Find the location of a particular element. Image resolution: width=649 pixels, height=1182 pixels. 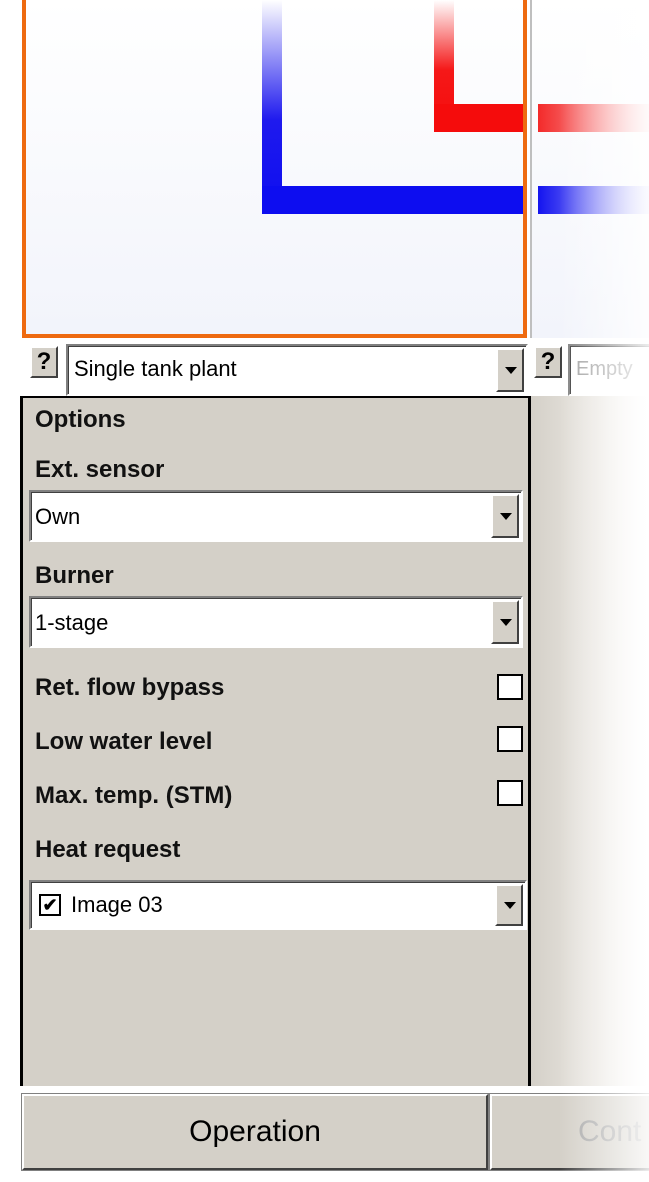

ret-flow-bypass-checkbox is located at coordinates (510, 687).